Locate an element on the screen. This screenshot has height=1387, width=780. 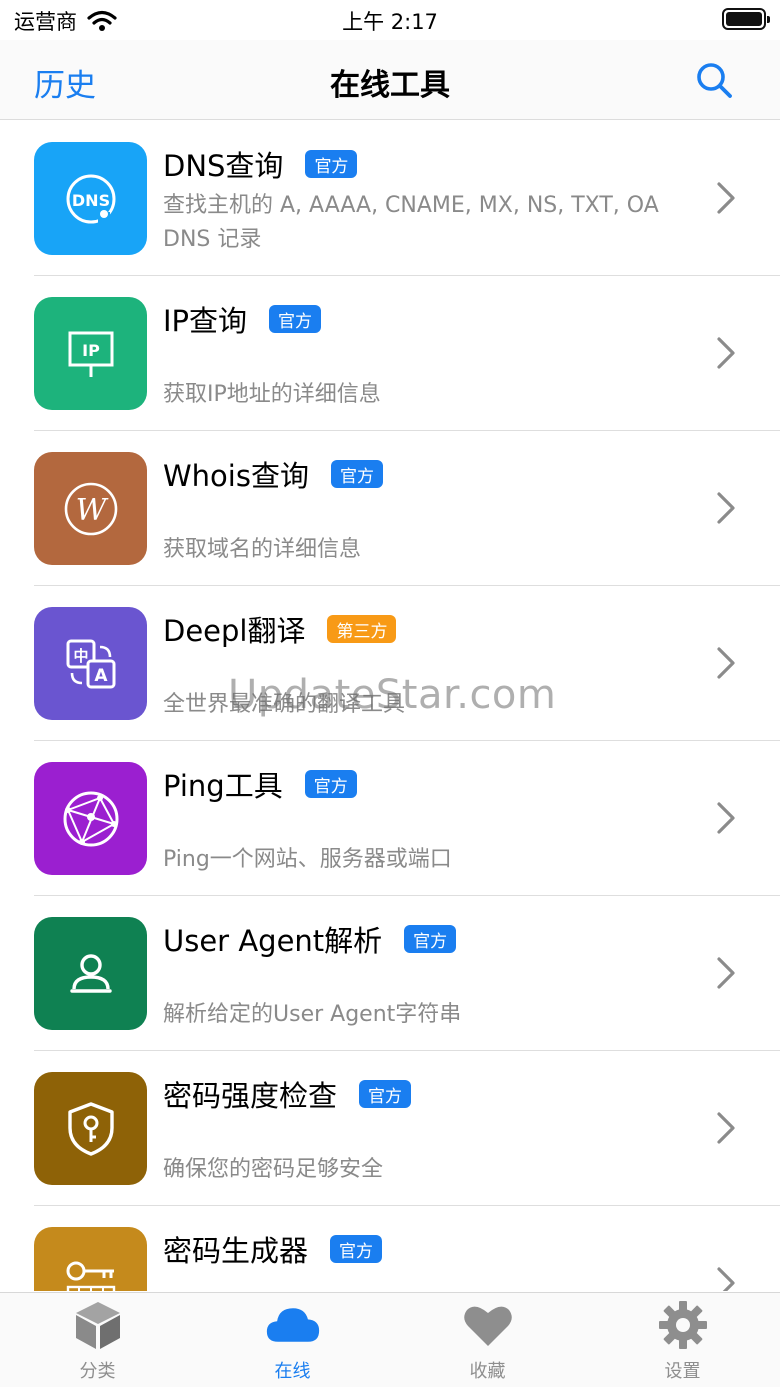
globe-network-icon is located at coordinates (90, 818).